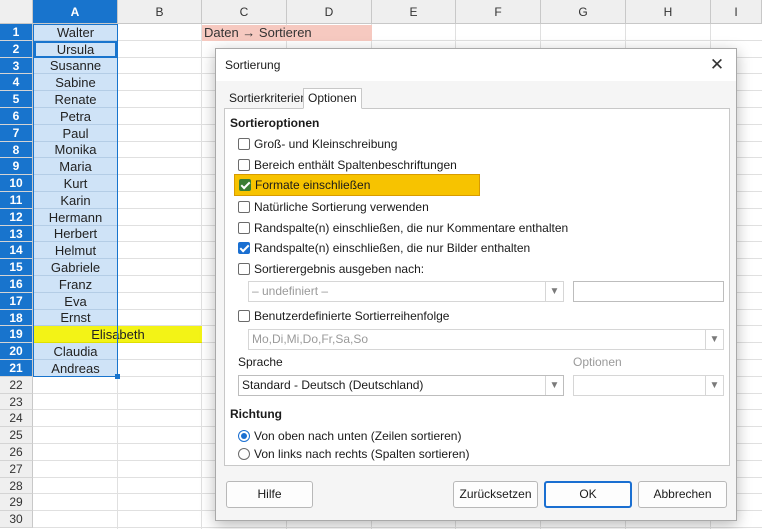  Describe the element at coordinates (16, 99) in the screenshot. I see `row-header-5: 5` at that location.